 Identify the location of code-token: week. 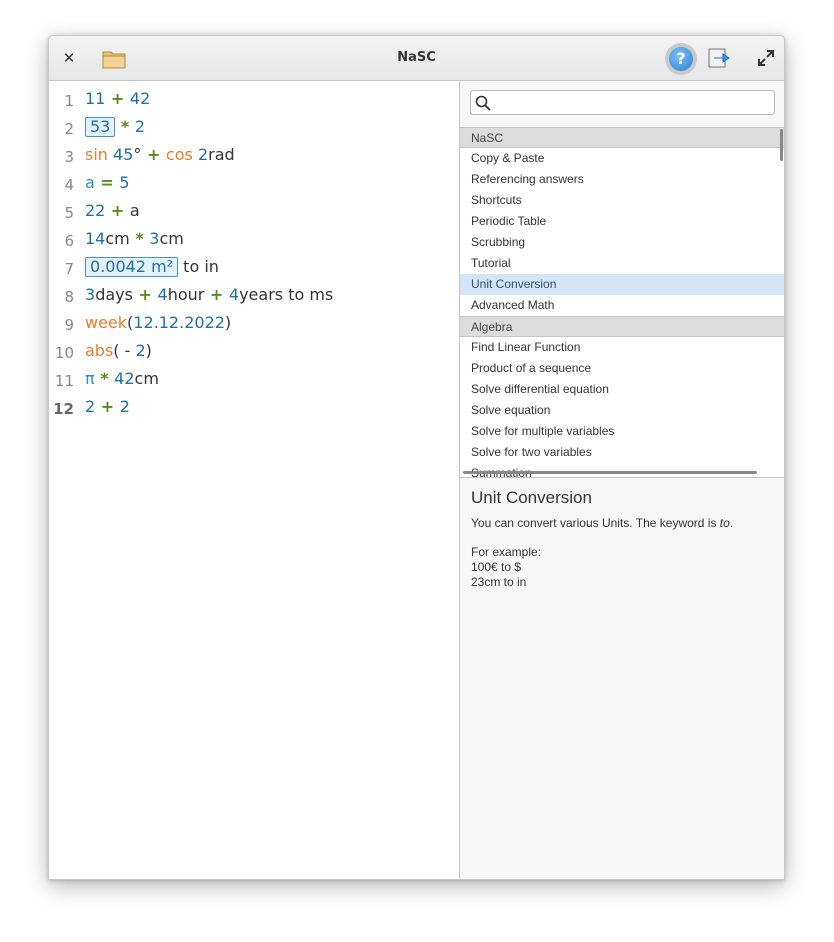
(106, 322).